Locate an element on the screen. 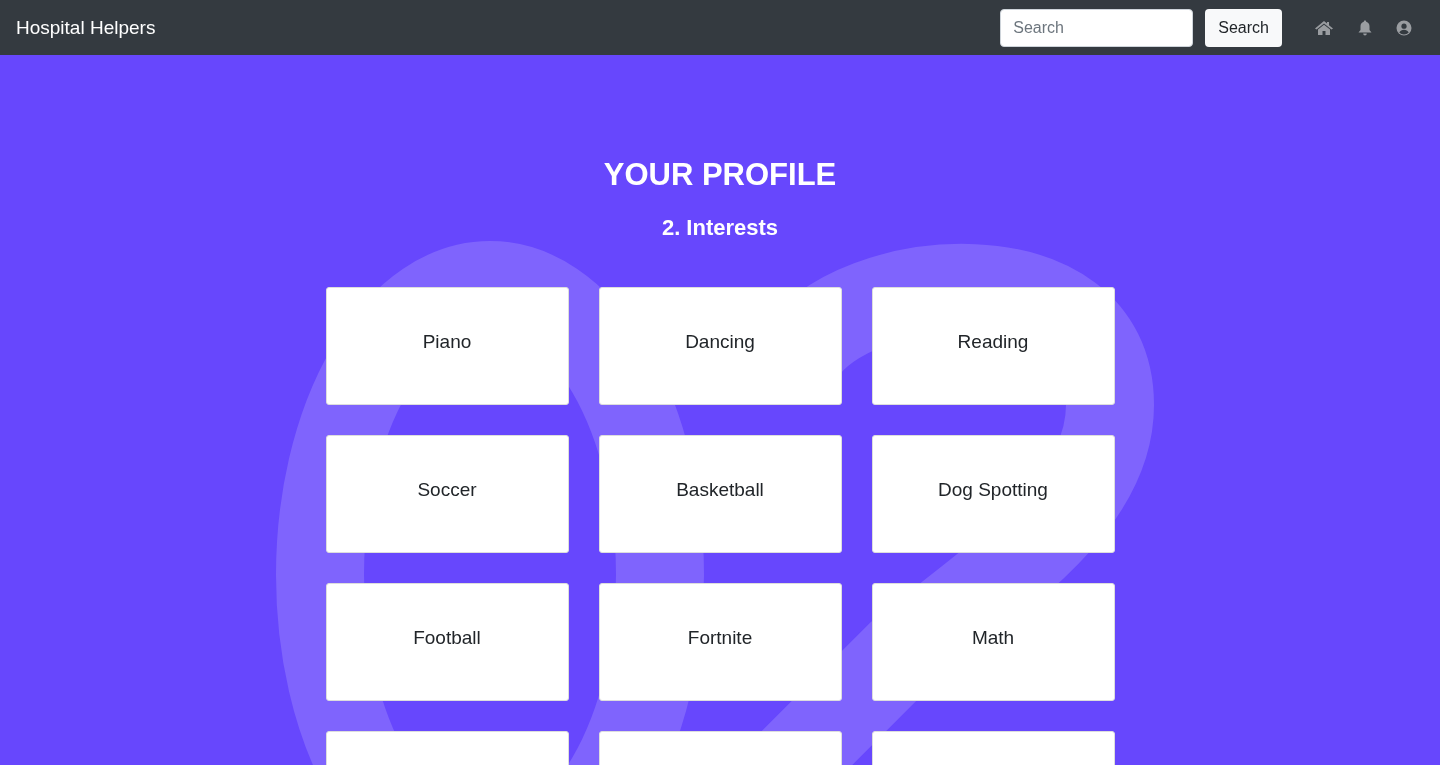  interest-card: Piano is located at coordinates (447, 346).